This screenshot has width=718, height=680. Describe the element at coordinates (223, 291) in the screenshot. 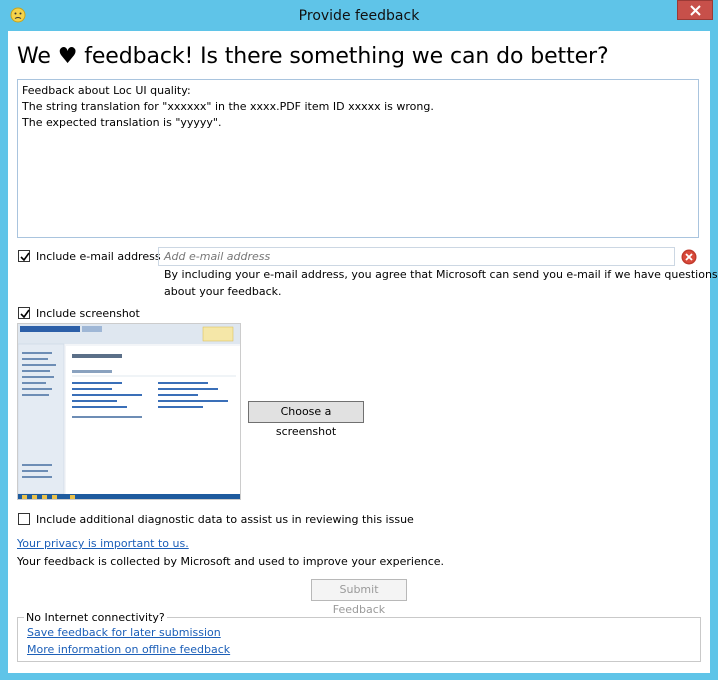

I see `email-consent-text-2: about your feedback.` at that location.